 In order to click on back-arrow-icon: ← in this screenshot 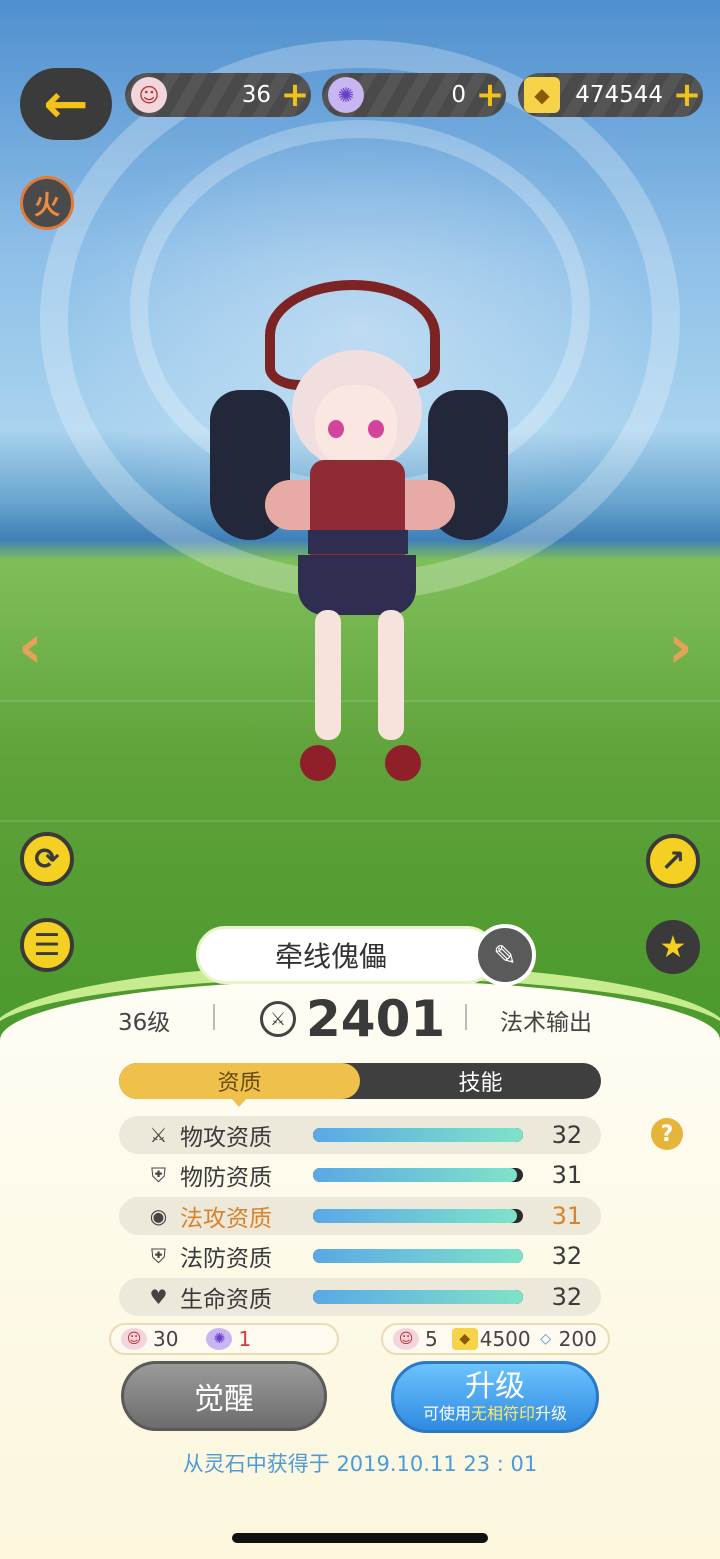, I will do `click(66, 103)`.